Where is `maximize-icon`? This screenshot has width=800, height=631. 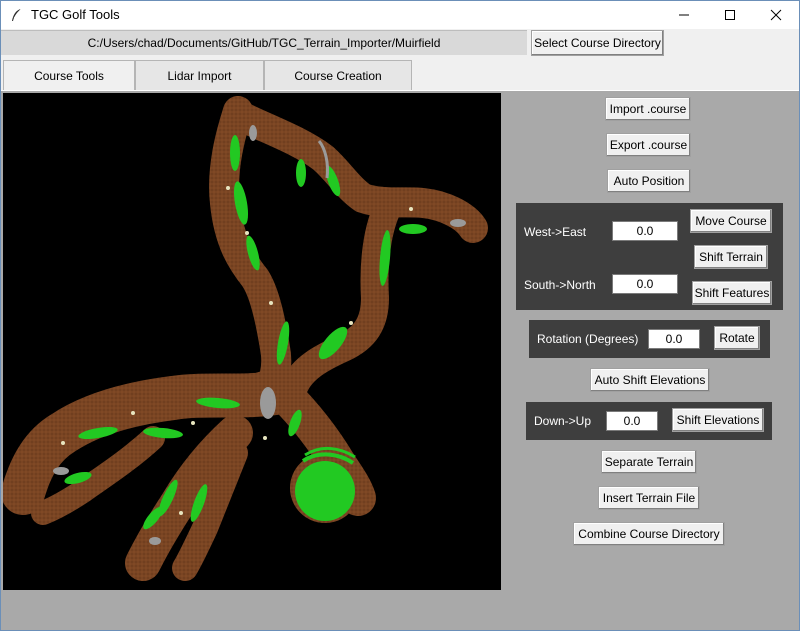
maximize-icon is located at coordinates (730, 15).